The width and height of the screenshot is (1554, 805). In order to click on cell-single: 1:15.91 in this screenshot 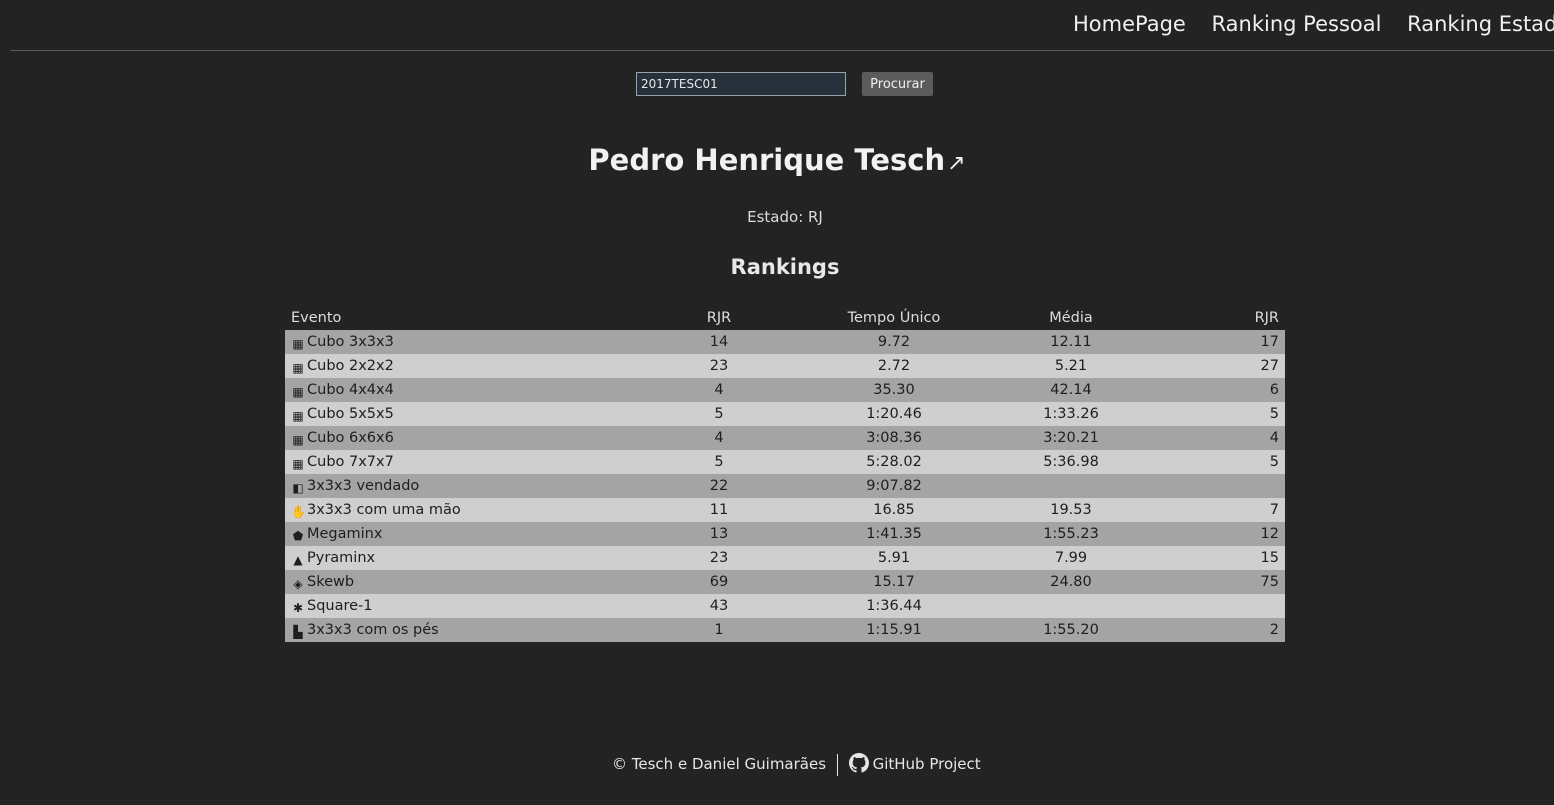, I will do `click(894, 630)`.